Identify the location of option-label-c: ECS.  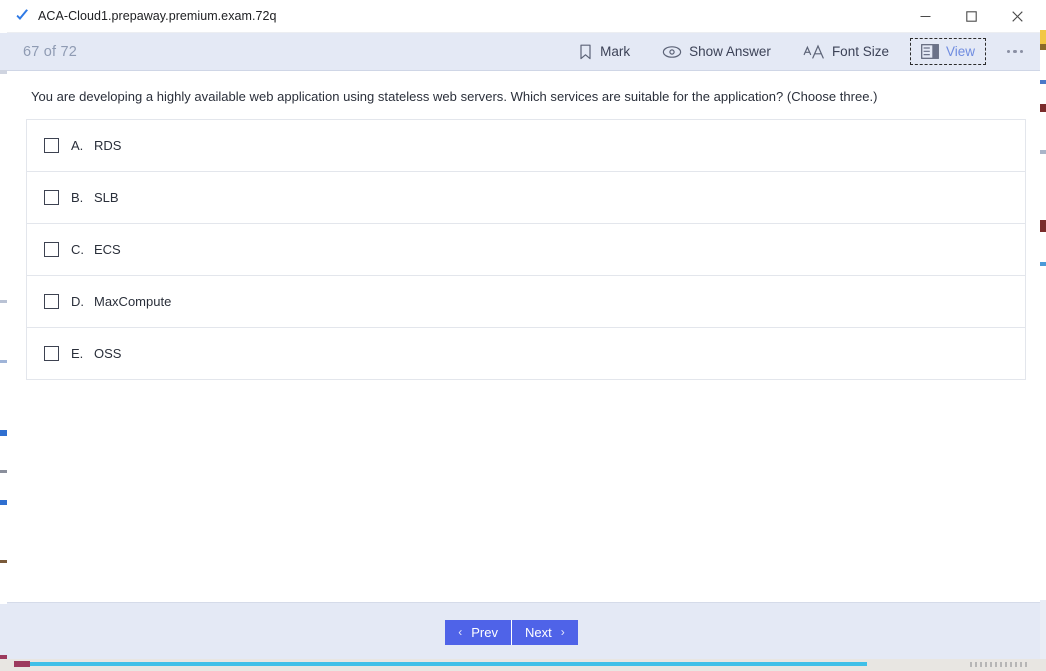
(107, 249).